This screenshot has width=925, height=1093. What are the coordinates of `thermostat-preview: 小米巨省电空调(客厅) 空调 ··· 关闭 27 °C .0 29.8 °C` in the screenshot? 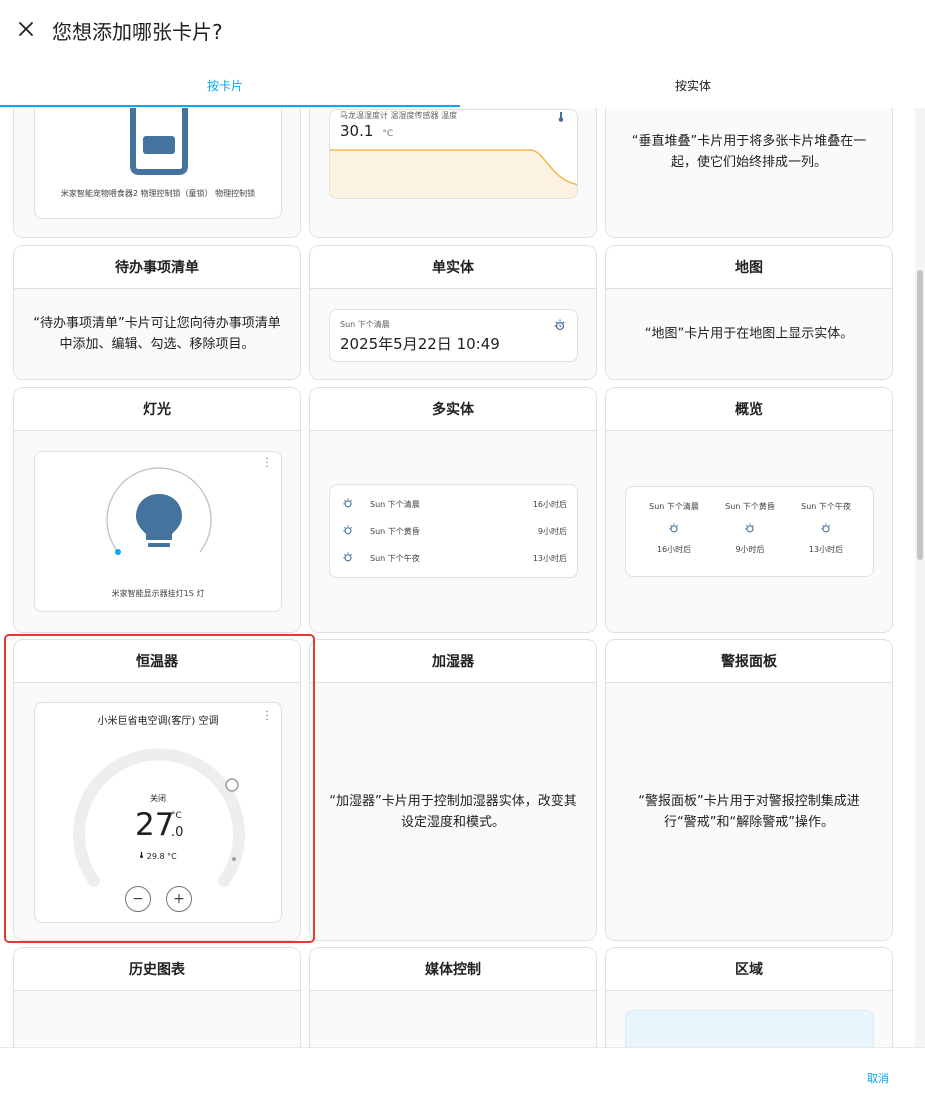 It's located at (158, 812).